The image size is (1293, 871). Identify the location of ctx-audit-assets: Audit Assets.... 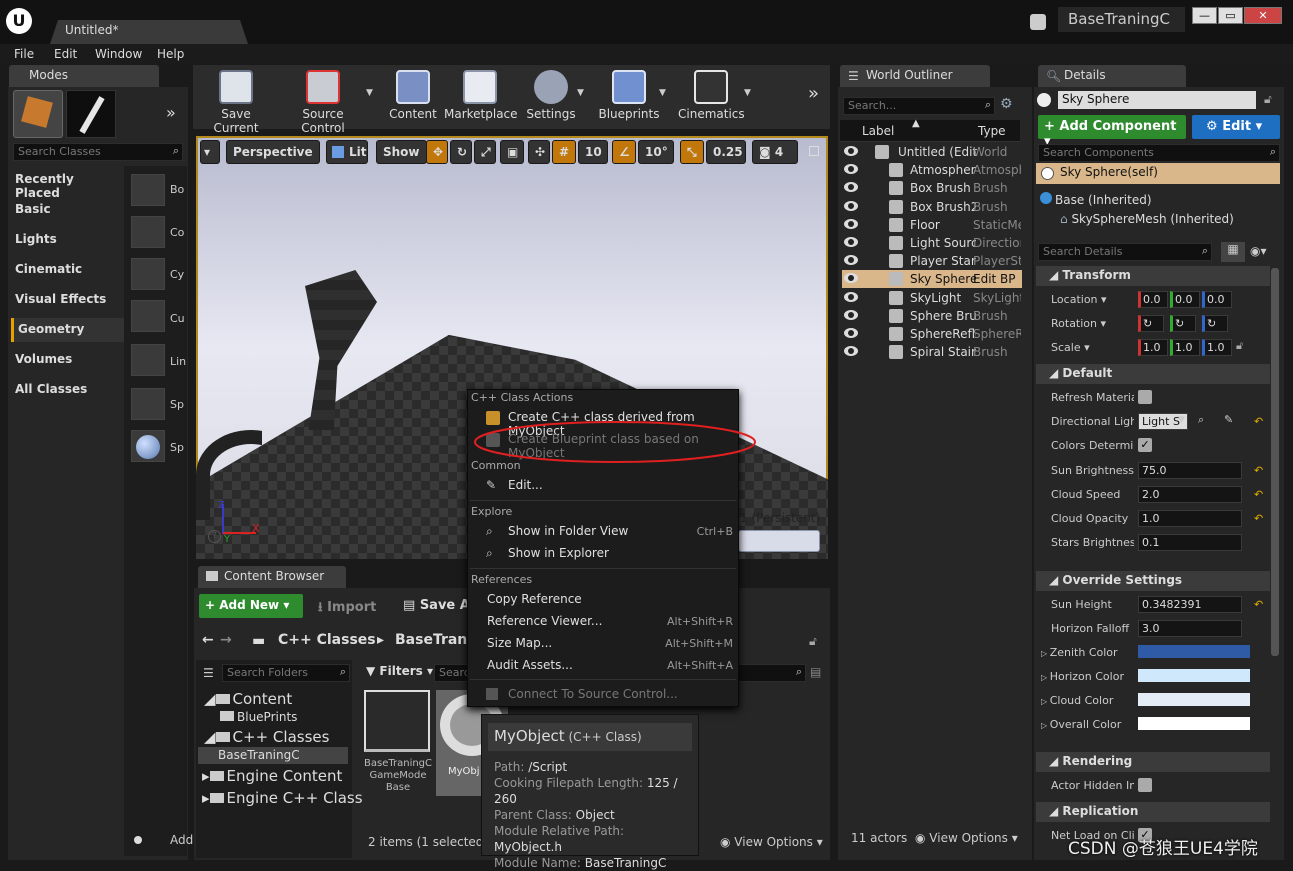
(530, 665).